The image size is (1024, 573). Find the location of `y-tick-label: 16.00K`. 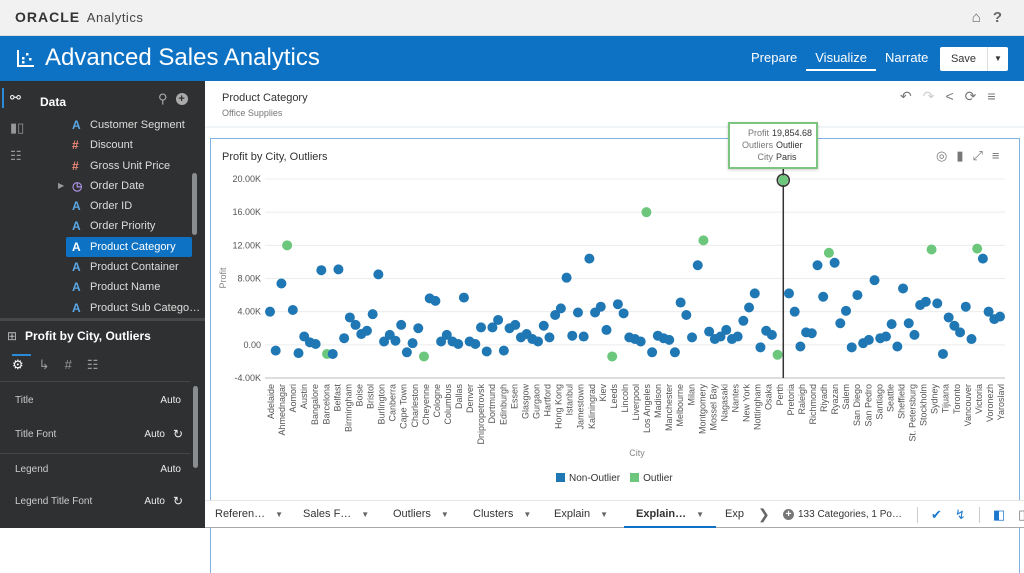

y-tick-label: 16.00K is located at coordinates (246, 212).